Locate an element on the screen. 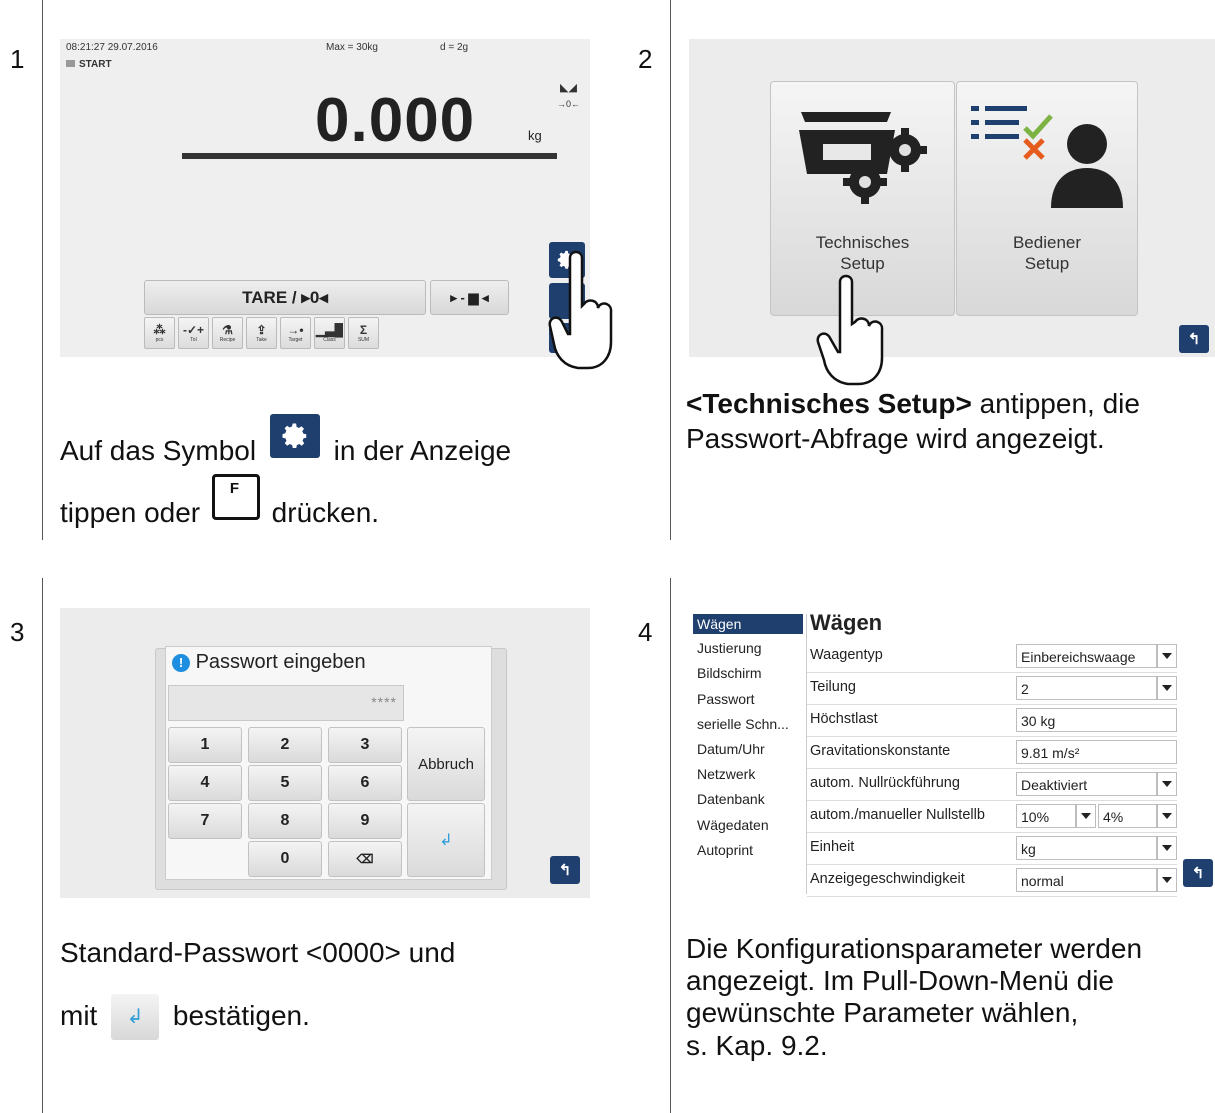 Image resolution: width=1215 pixels, height=1113 pixels. function-label: Take is located at coordinates (261, 339).